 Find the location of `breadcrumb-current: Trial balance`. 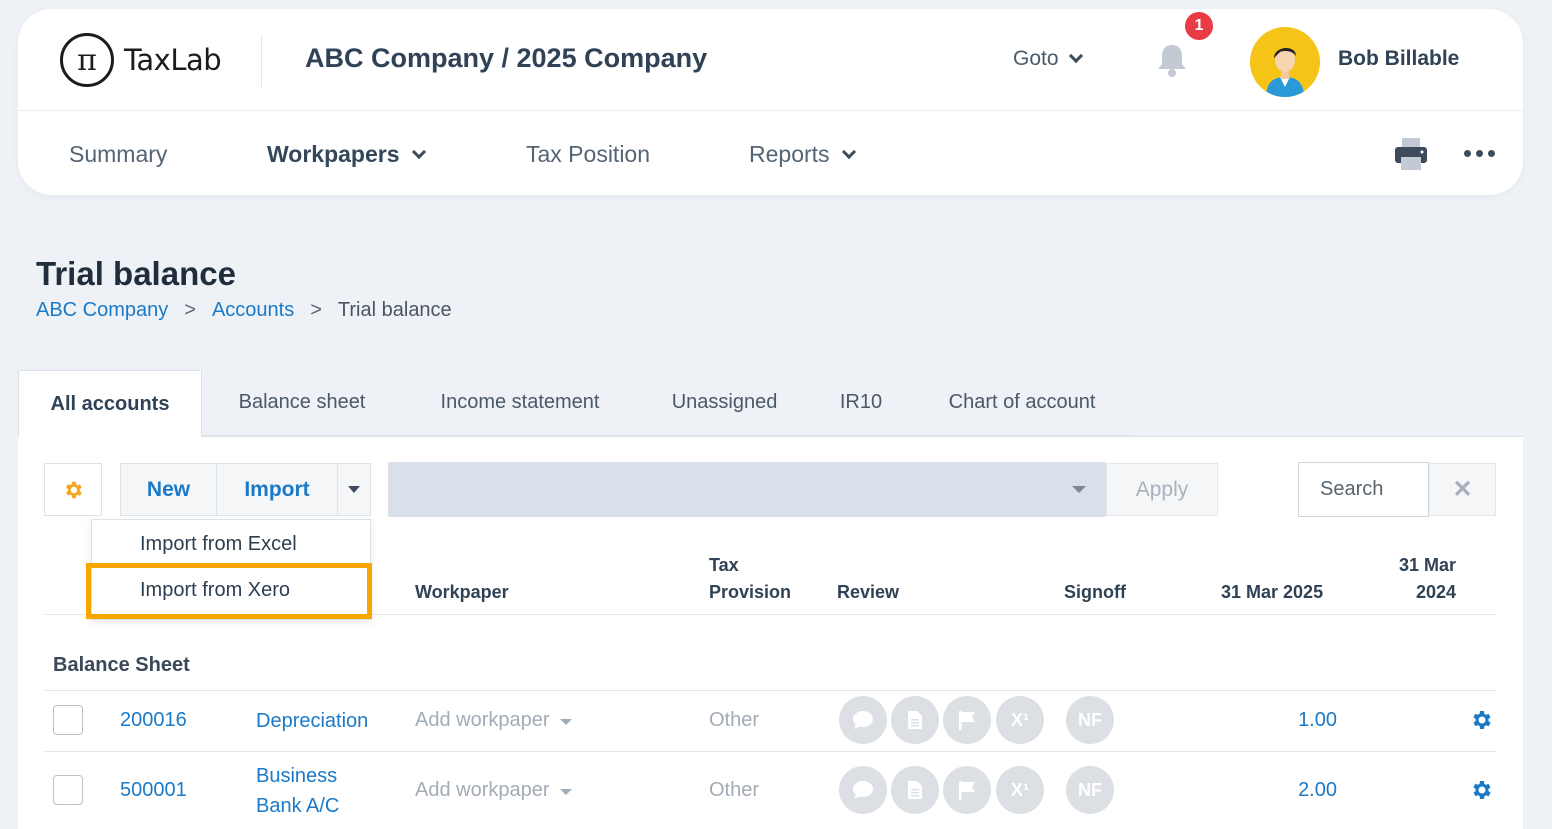

breadcrumb-current: Trial balance is located at coordinates (394, 310).